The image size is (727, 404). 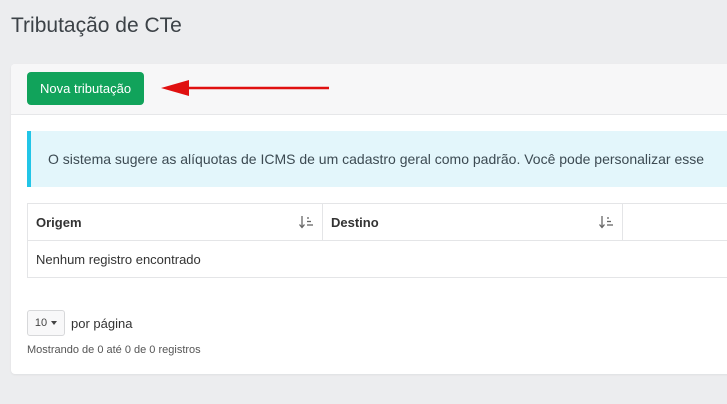 I want to click on records-summary: Mostrando de 0 até 0 de 0 registros, so click(x=114, y=350).